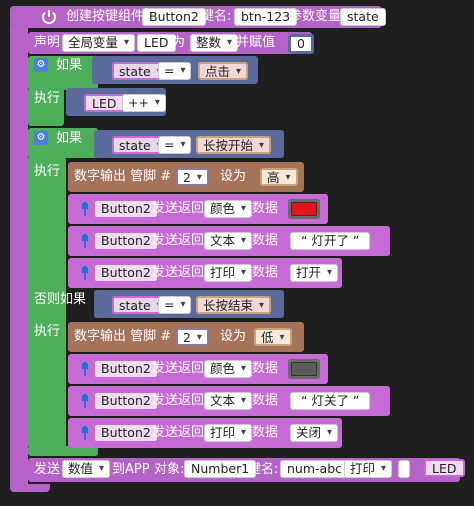  Describe the element at coordinates (123, 336) in the screenshot. I see `dw2-label: 数字输出 管脚 #` at that location.